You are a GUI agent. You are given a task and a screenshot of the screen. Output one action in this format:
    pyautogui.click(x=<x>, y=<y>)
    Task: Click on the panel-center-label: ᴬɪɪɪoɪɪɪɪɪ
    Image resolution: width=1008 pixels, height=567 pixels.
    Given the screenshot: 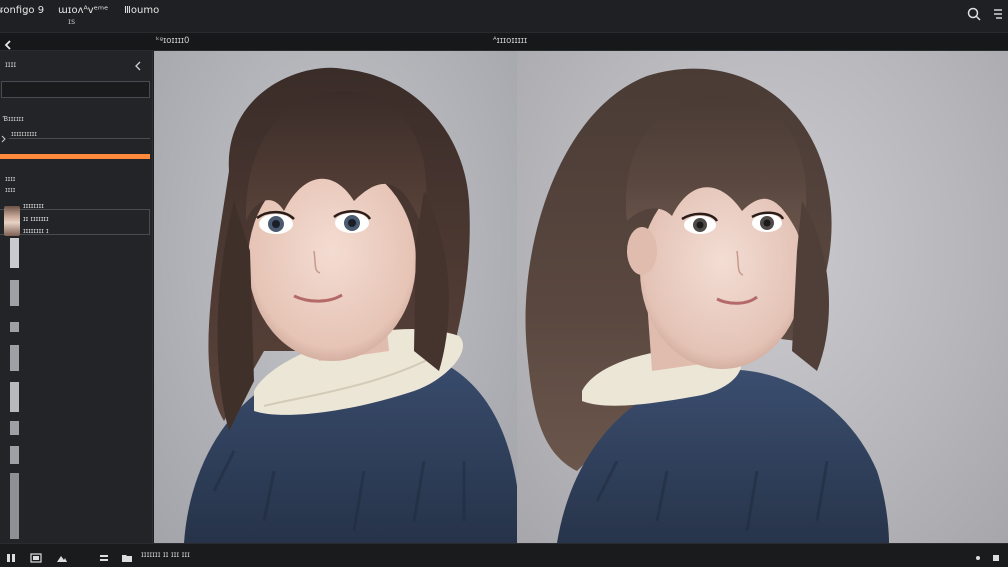 What is the action you would take?
    pyautogui.click(x=510, y=41)
    